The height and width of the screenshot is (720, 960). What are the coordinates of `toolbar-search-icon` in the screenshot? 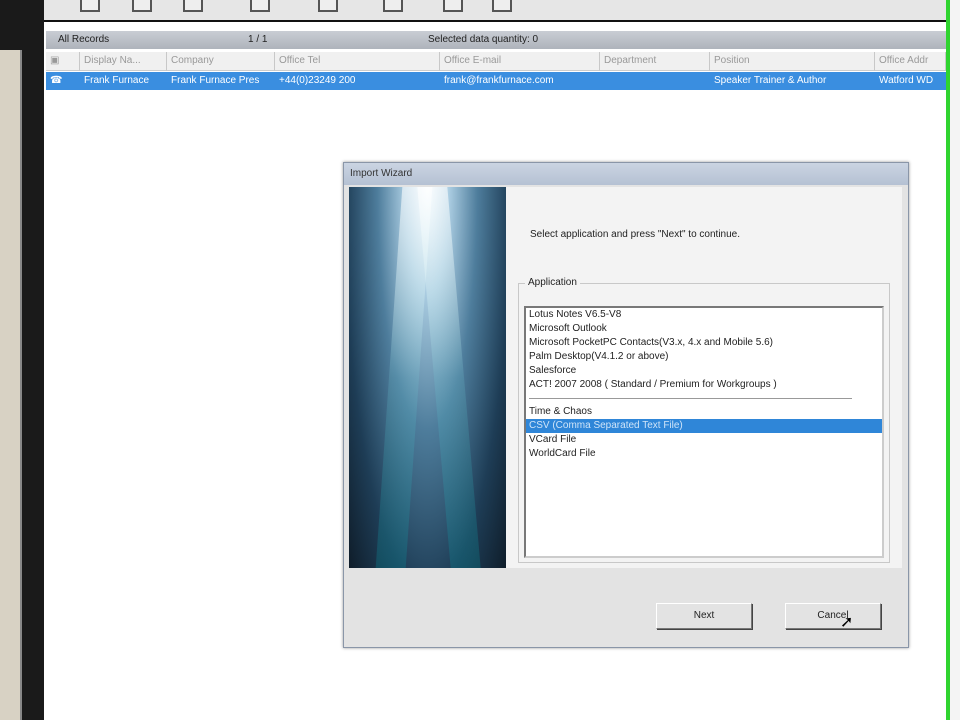 It's located at (453, 6).